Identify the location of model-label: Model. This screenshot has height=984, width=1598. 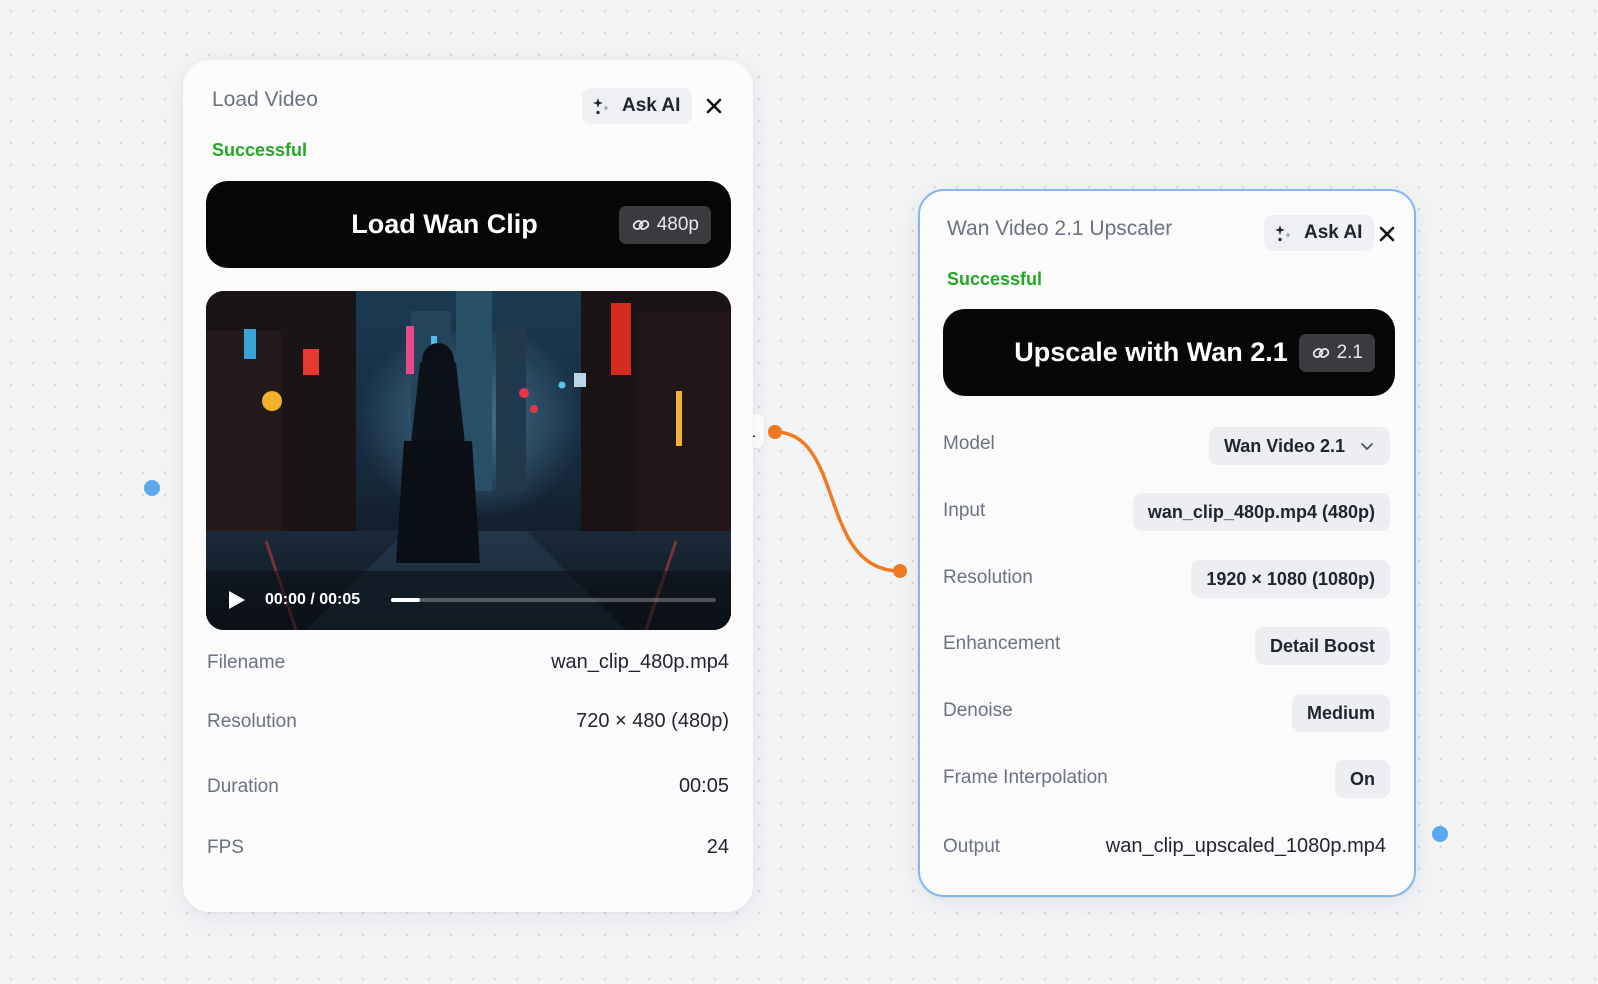
(969, 443).